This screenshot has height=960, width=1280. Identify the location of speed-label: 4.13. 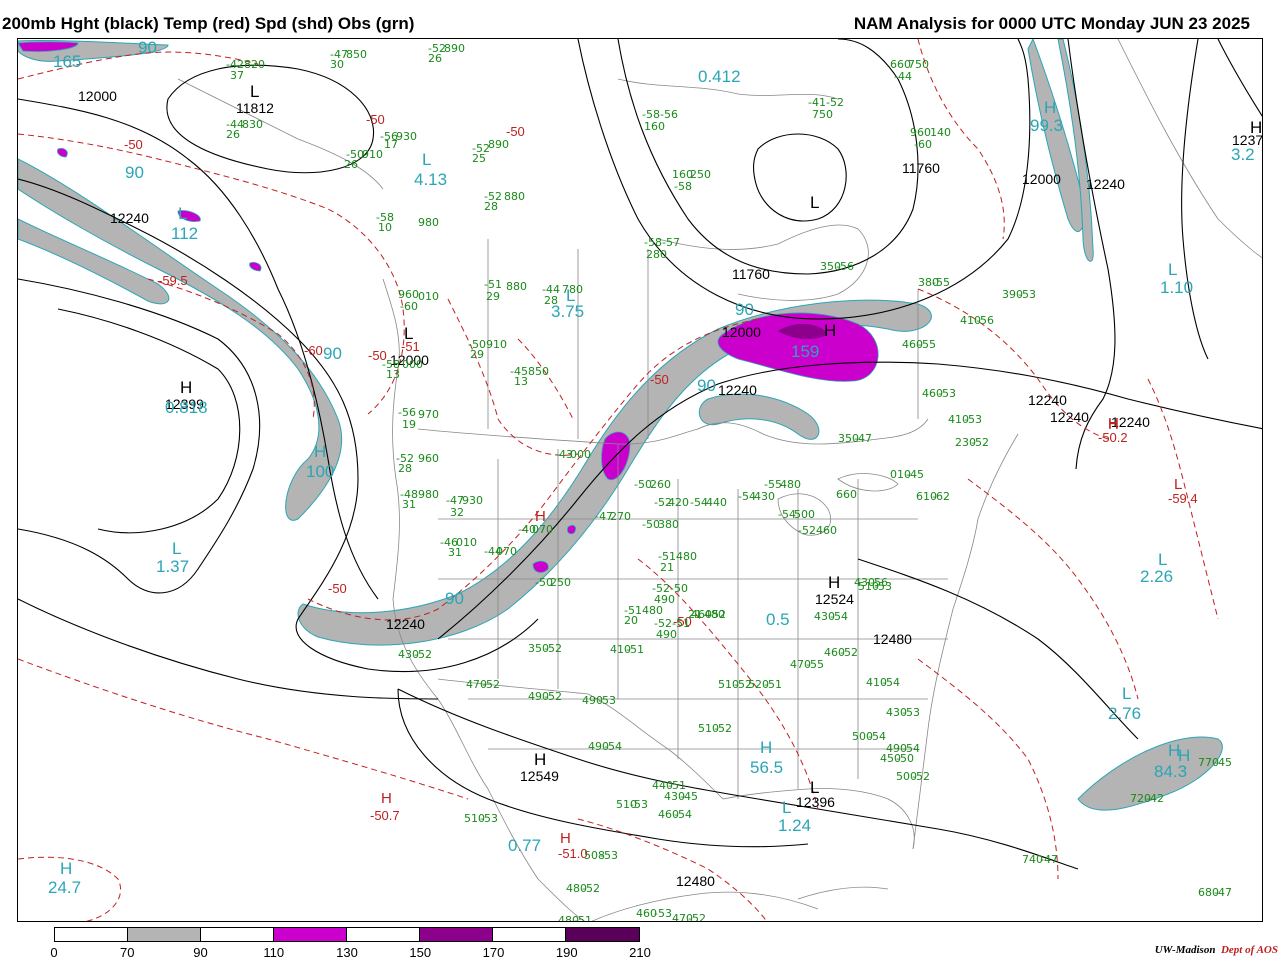
(431, 179).